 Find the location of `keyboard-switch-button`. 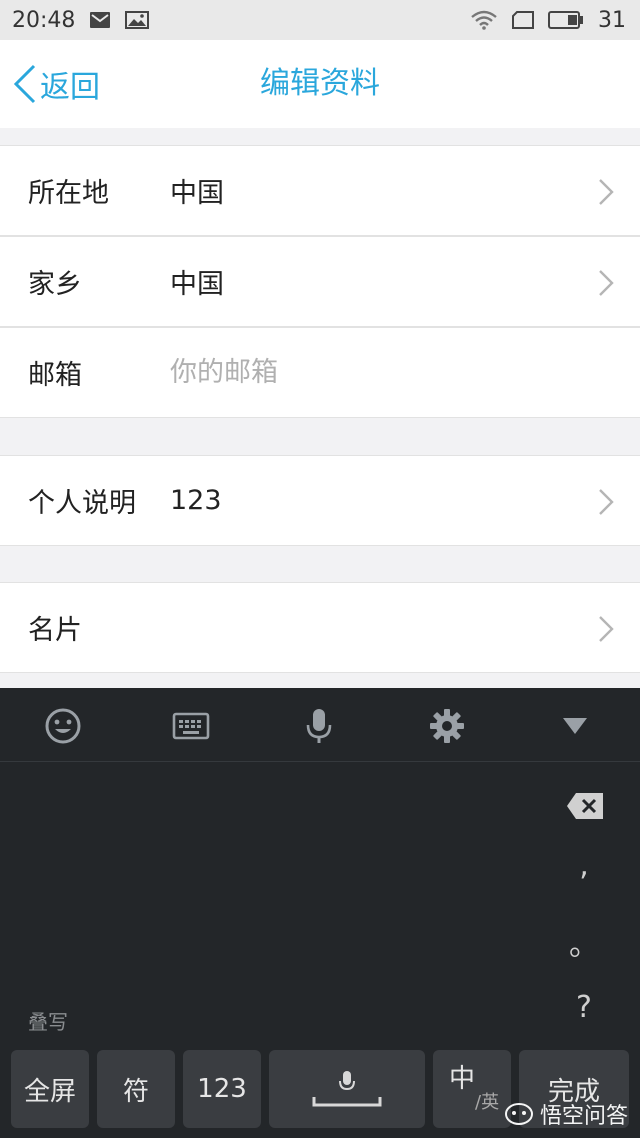

keyboard-switch-button is located at coordinates (191, 726).